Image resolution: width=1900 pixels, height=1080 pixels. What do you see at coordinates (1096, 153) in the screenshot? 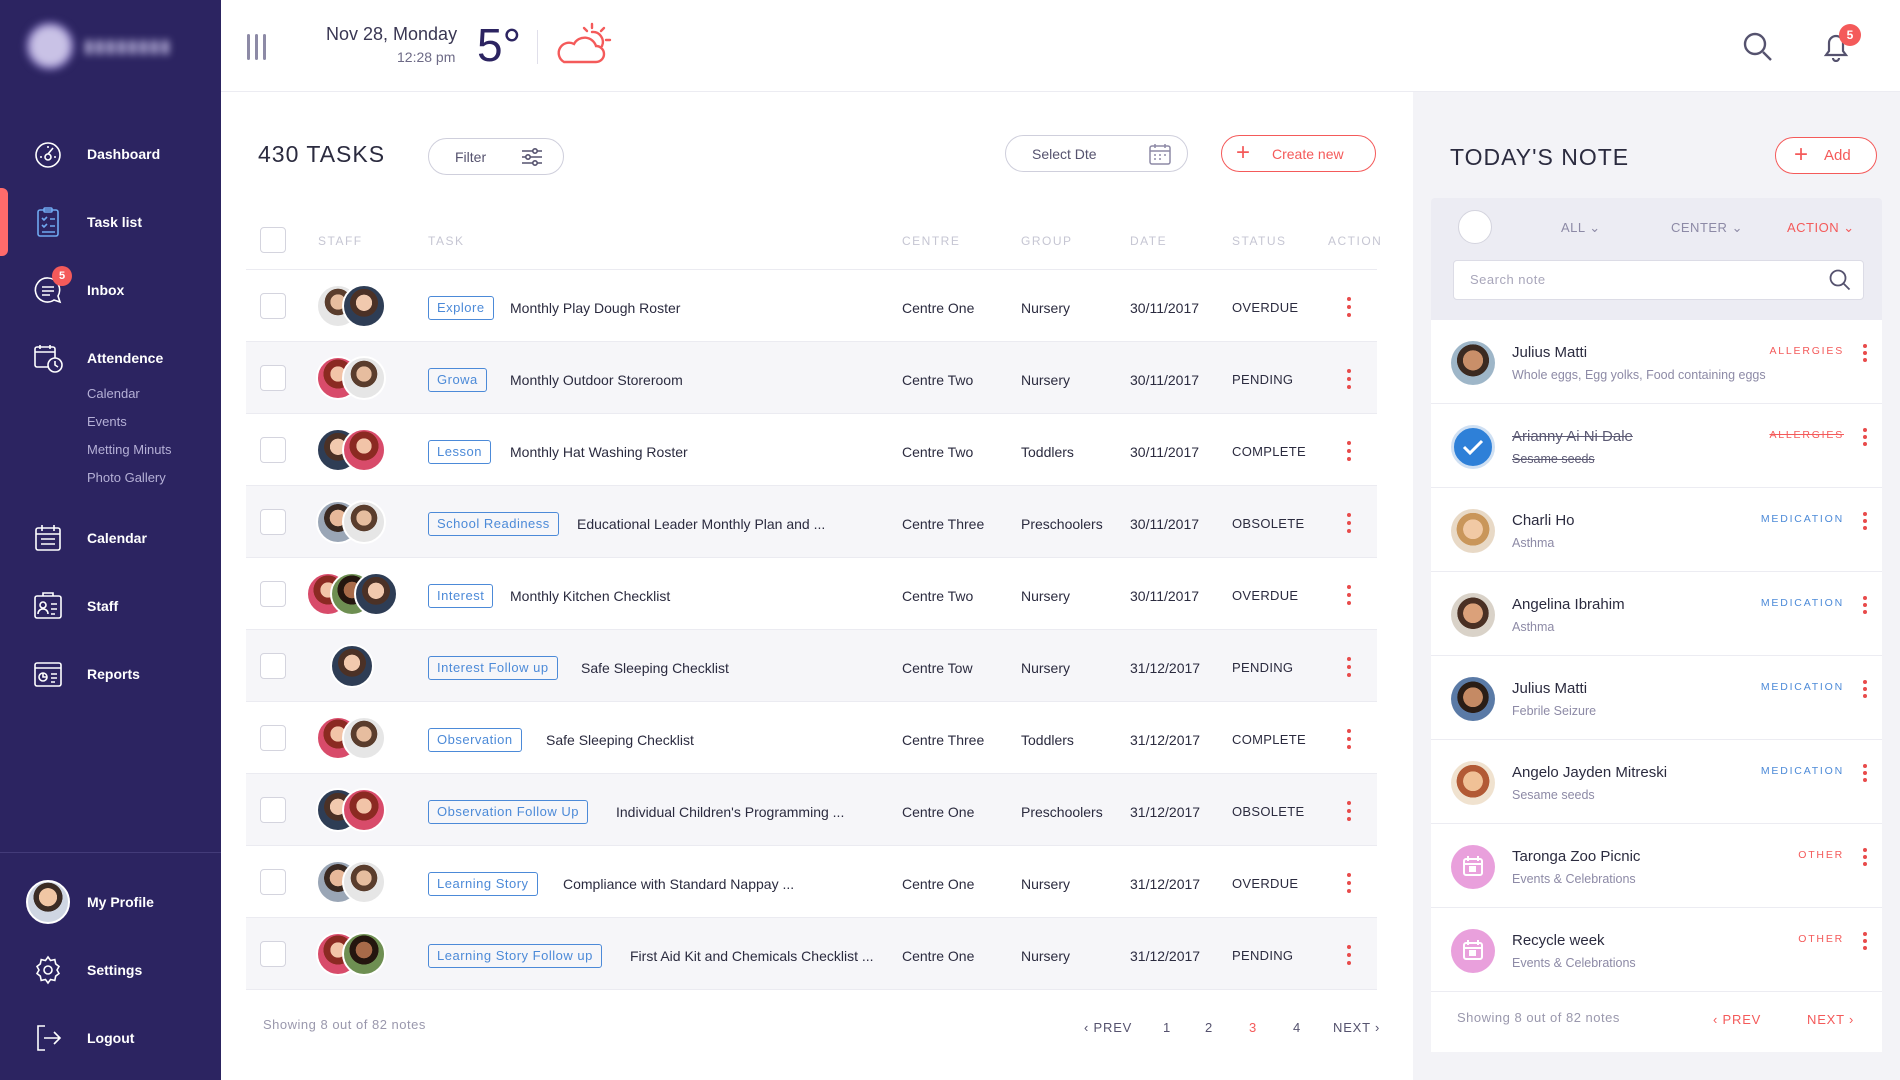
I see `date-picker: Select Dte` at bounding box center [1096, 153].